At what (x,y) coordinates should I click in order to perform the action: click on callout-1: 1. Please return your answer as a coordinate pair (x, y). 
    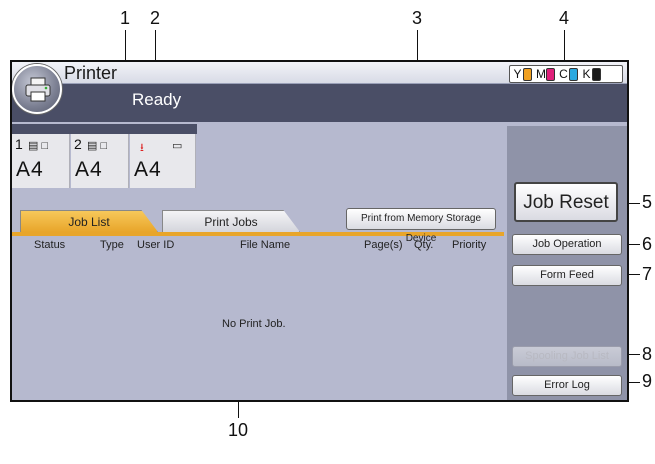
    Looking at the image, I should click on (125, 18).